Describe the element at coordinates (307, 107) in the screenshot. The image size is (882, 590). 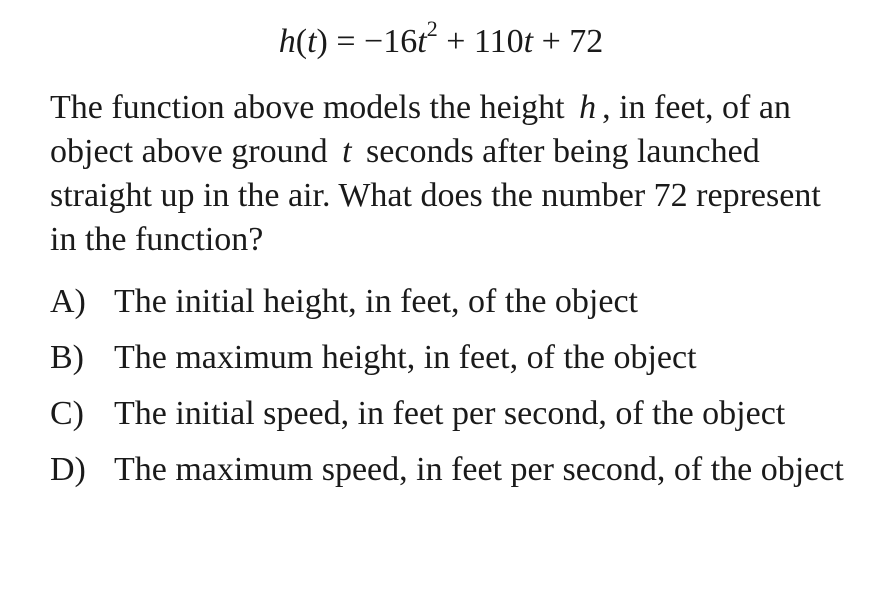
I see `question-text-part1: The function above models the height` at that location.